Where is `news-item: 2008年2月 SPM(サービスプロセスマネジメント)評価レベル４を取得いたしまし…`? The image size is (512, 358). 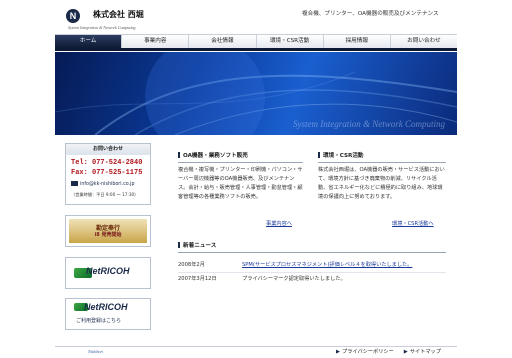 news-item: 2008年2月 SPM(サービスプロセスマネジメント)評価レベル４を取得いたしまし… is located at coordinates (295, 265).